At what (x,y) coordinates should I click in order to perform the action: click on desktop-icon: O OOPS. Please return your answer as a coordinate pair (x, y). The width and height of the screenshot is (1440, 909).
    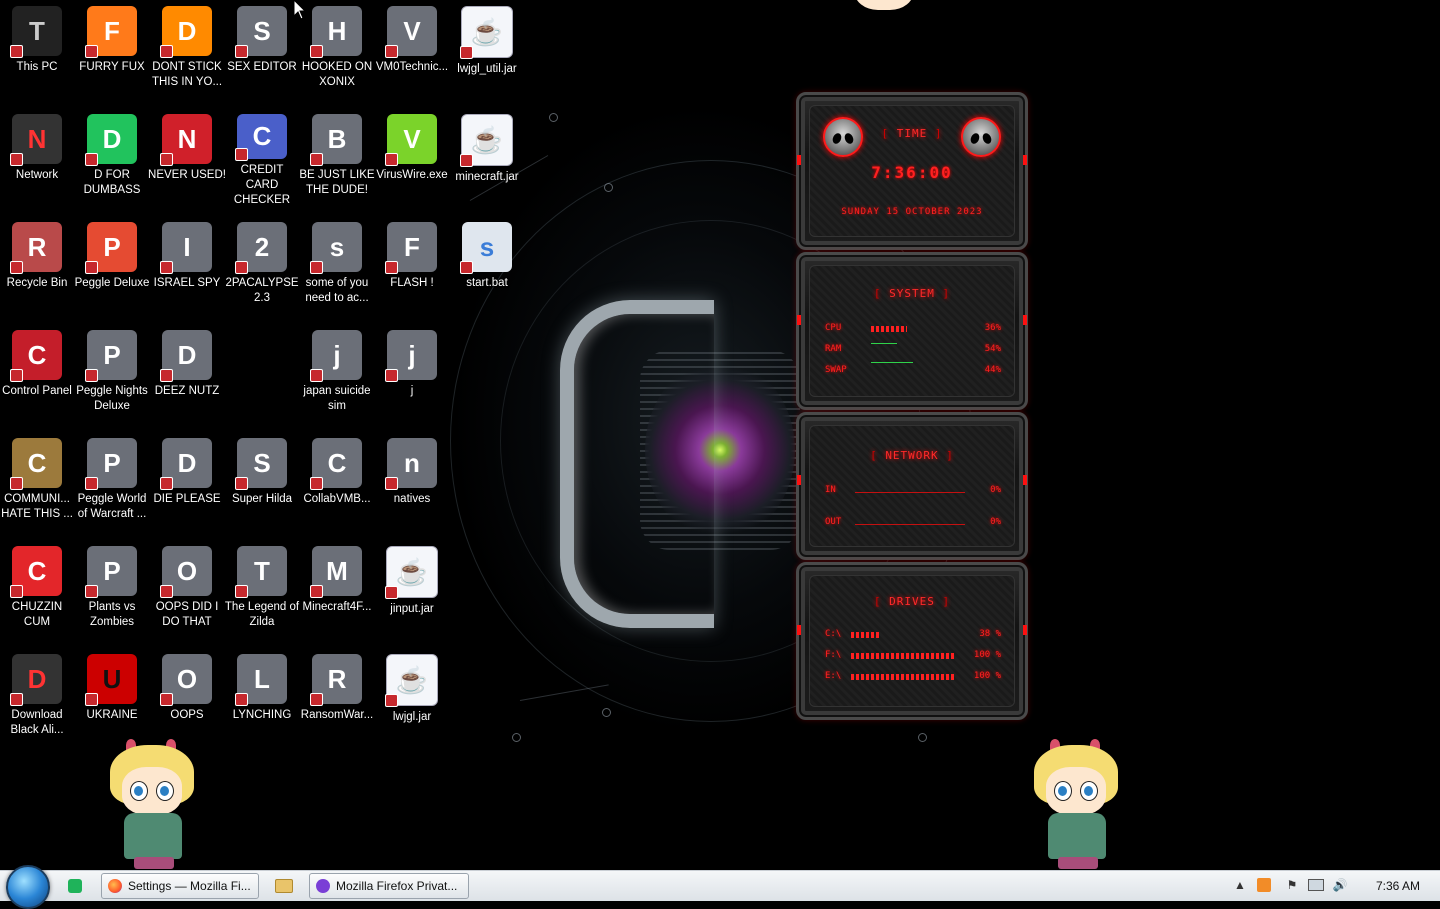
    Looking at the image, I should click on (187, 698).